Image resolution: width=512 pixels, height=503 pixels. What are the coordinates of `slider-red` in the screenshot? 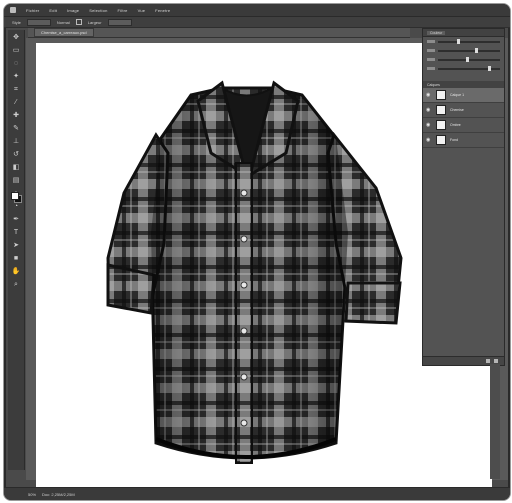 It's located at (463, 41).